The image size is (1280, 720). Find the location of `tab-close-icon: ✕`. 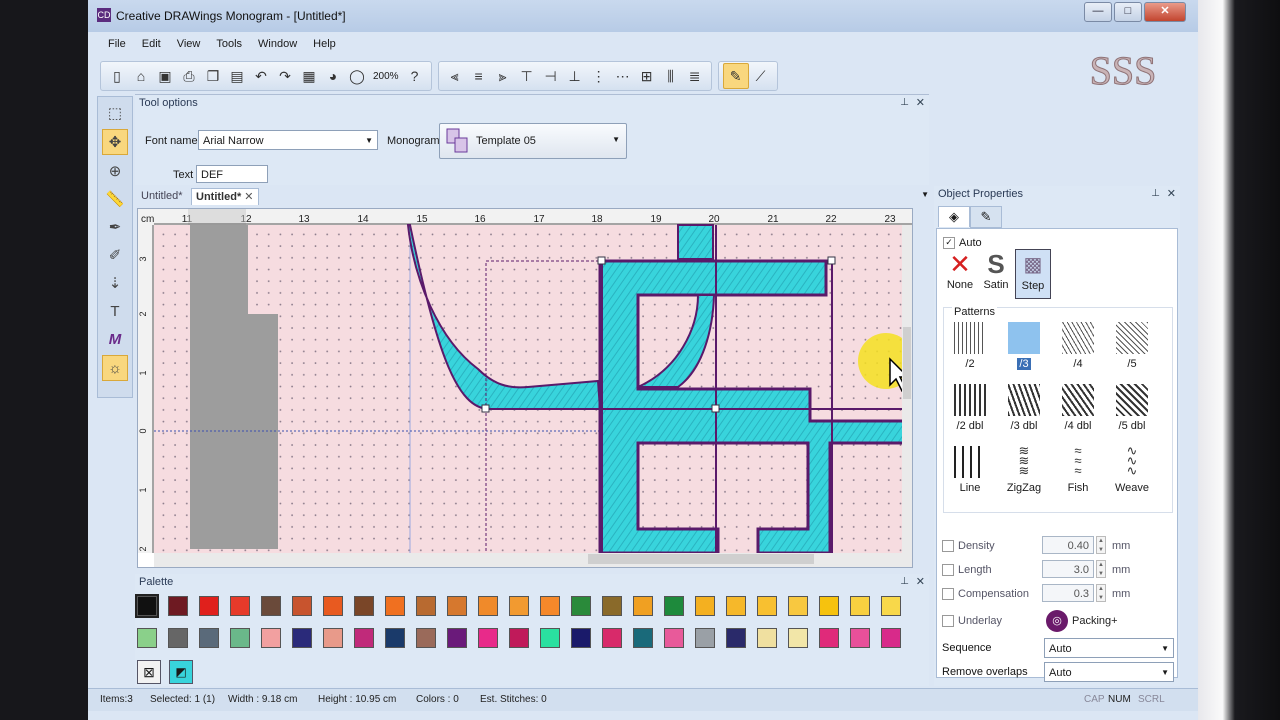

tab-close-icon: ✕ is located at coordinates (248, 197).